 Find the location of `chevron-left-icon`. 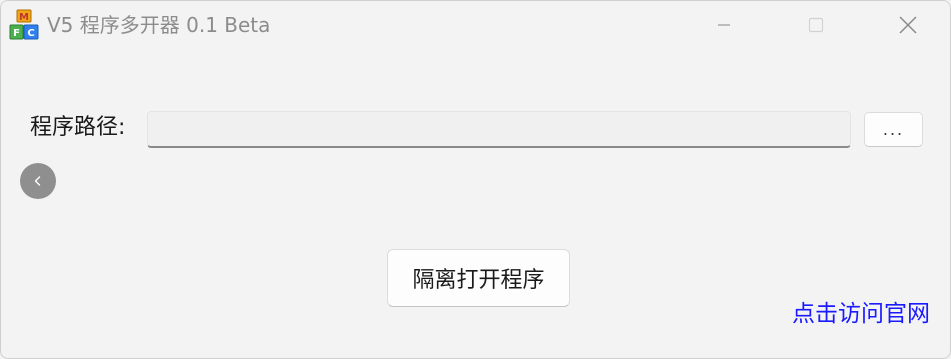

chevron-left-icon is located at coordinates (37, 181).